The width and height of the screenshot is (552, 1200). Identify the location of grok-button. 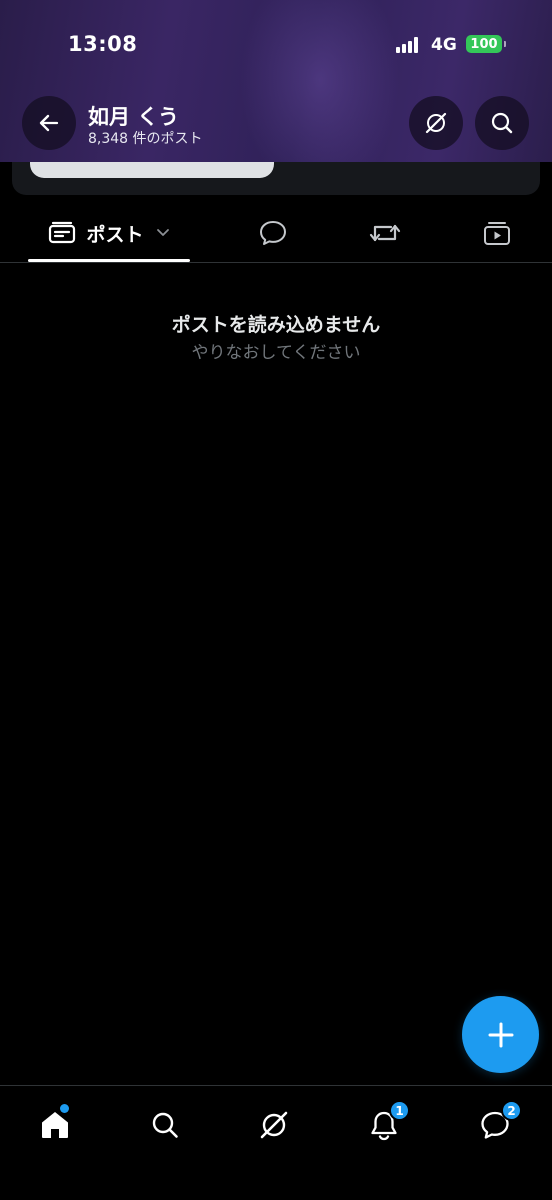
(436, 123).